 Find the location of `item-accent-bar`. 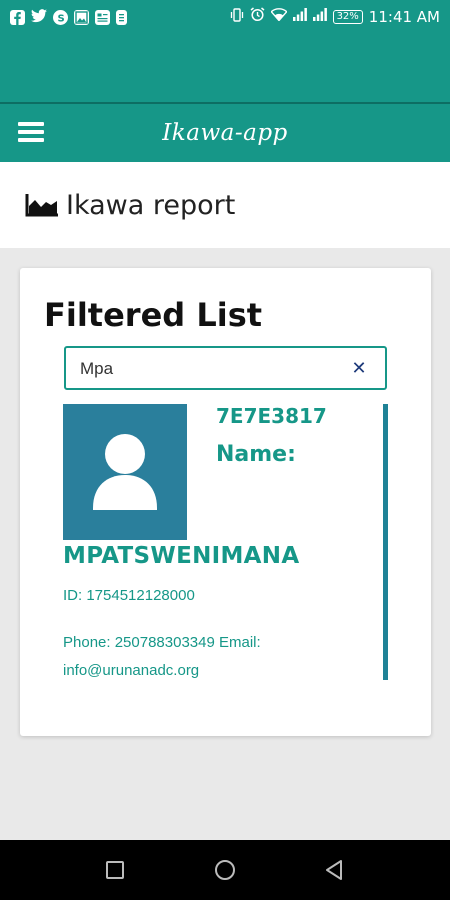

item-accent-bar is located at coordinates (385, 542).